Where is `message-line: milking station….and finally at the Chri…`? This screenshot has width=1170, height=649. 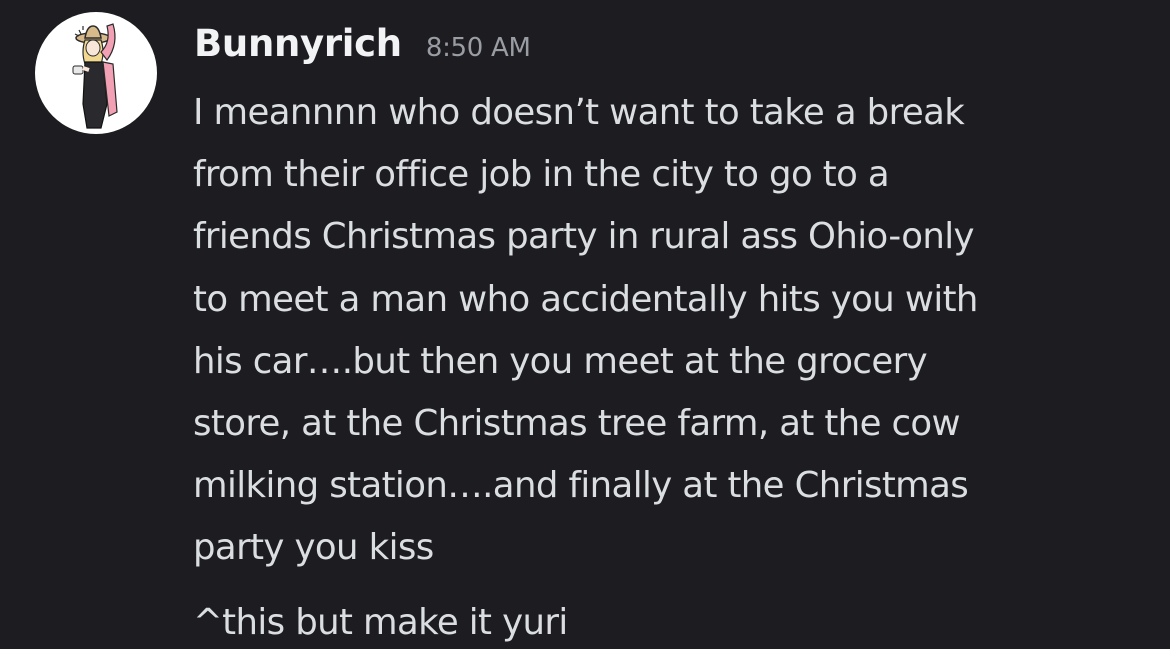
message-line: milking station….and finally at the Chri… is located at coordinates (581, 486).